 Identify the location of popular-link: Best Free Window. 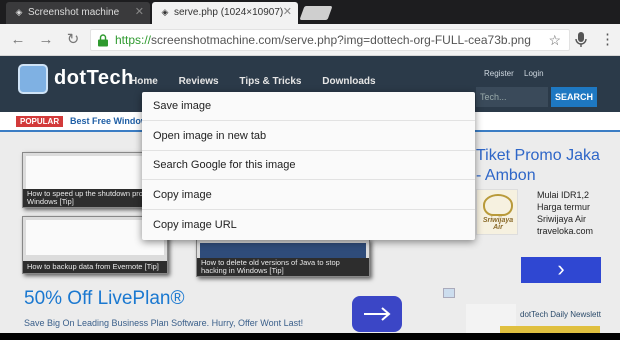
(109, 121).